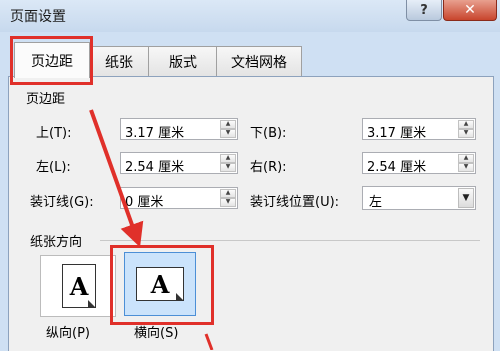 The image size is (500, 351). I want to click on arrow-tab-to-landscape, so click(116, 178).